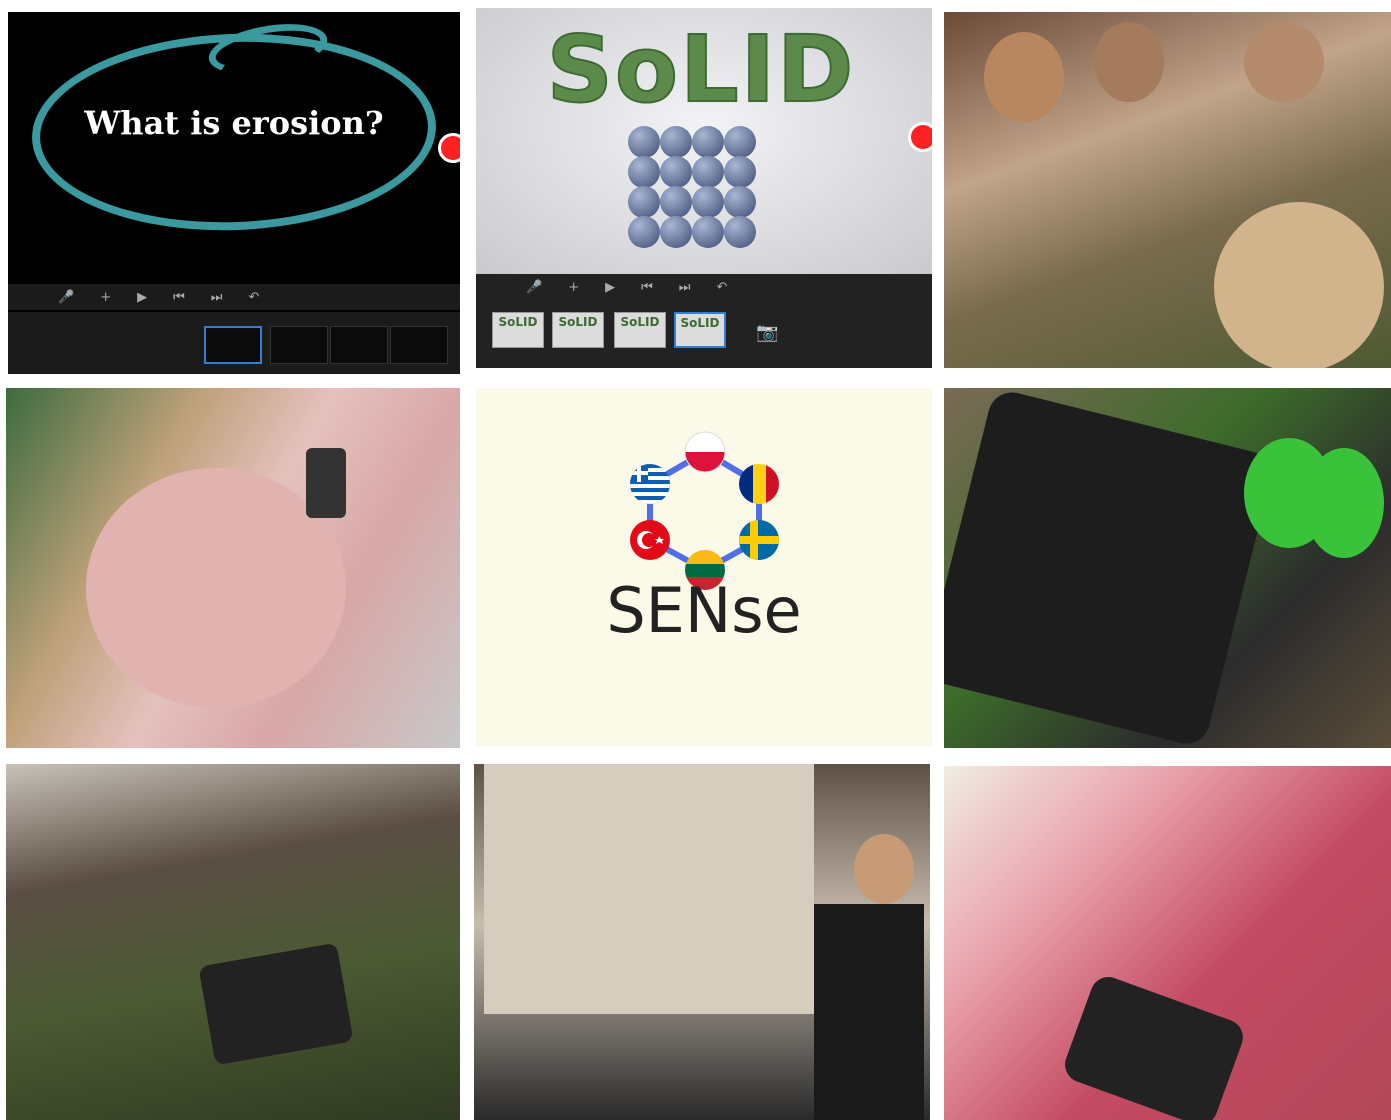 This screenshot has height=1120, width=1391. I want to click on solid-canvas: SoLID, so click(704, 141).